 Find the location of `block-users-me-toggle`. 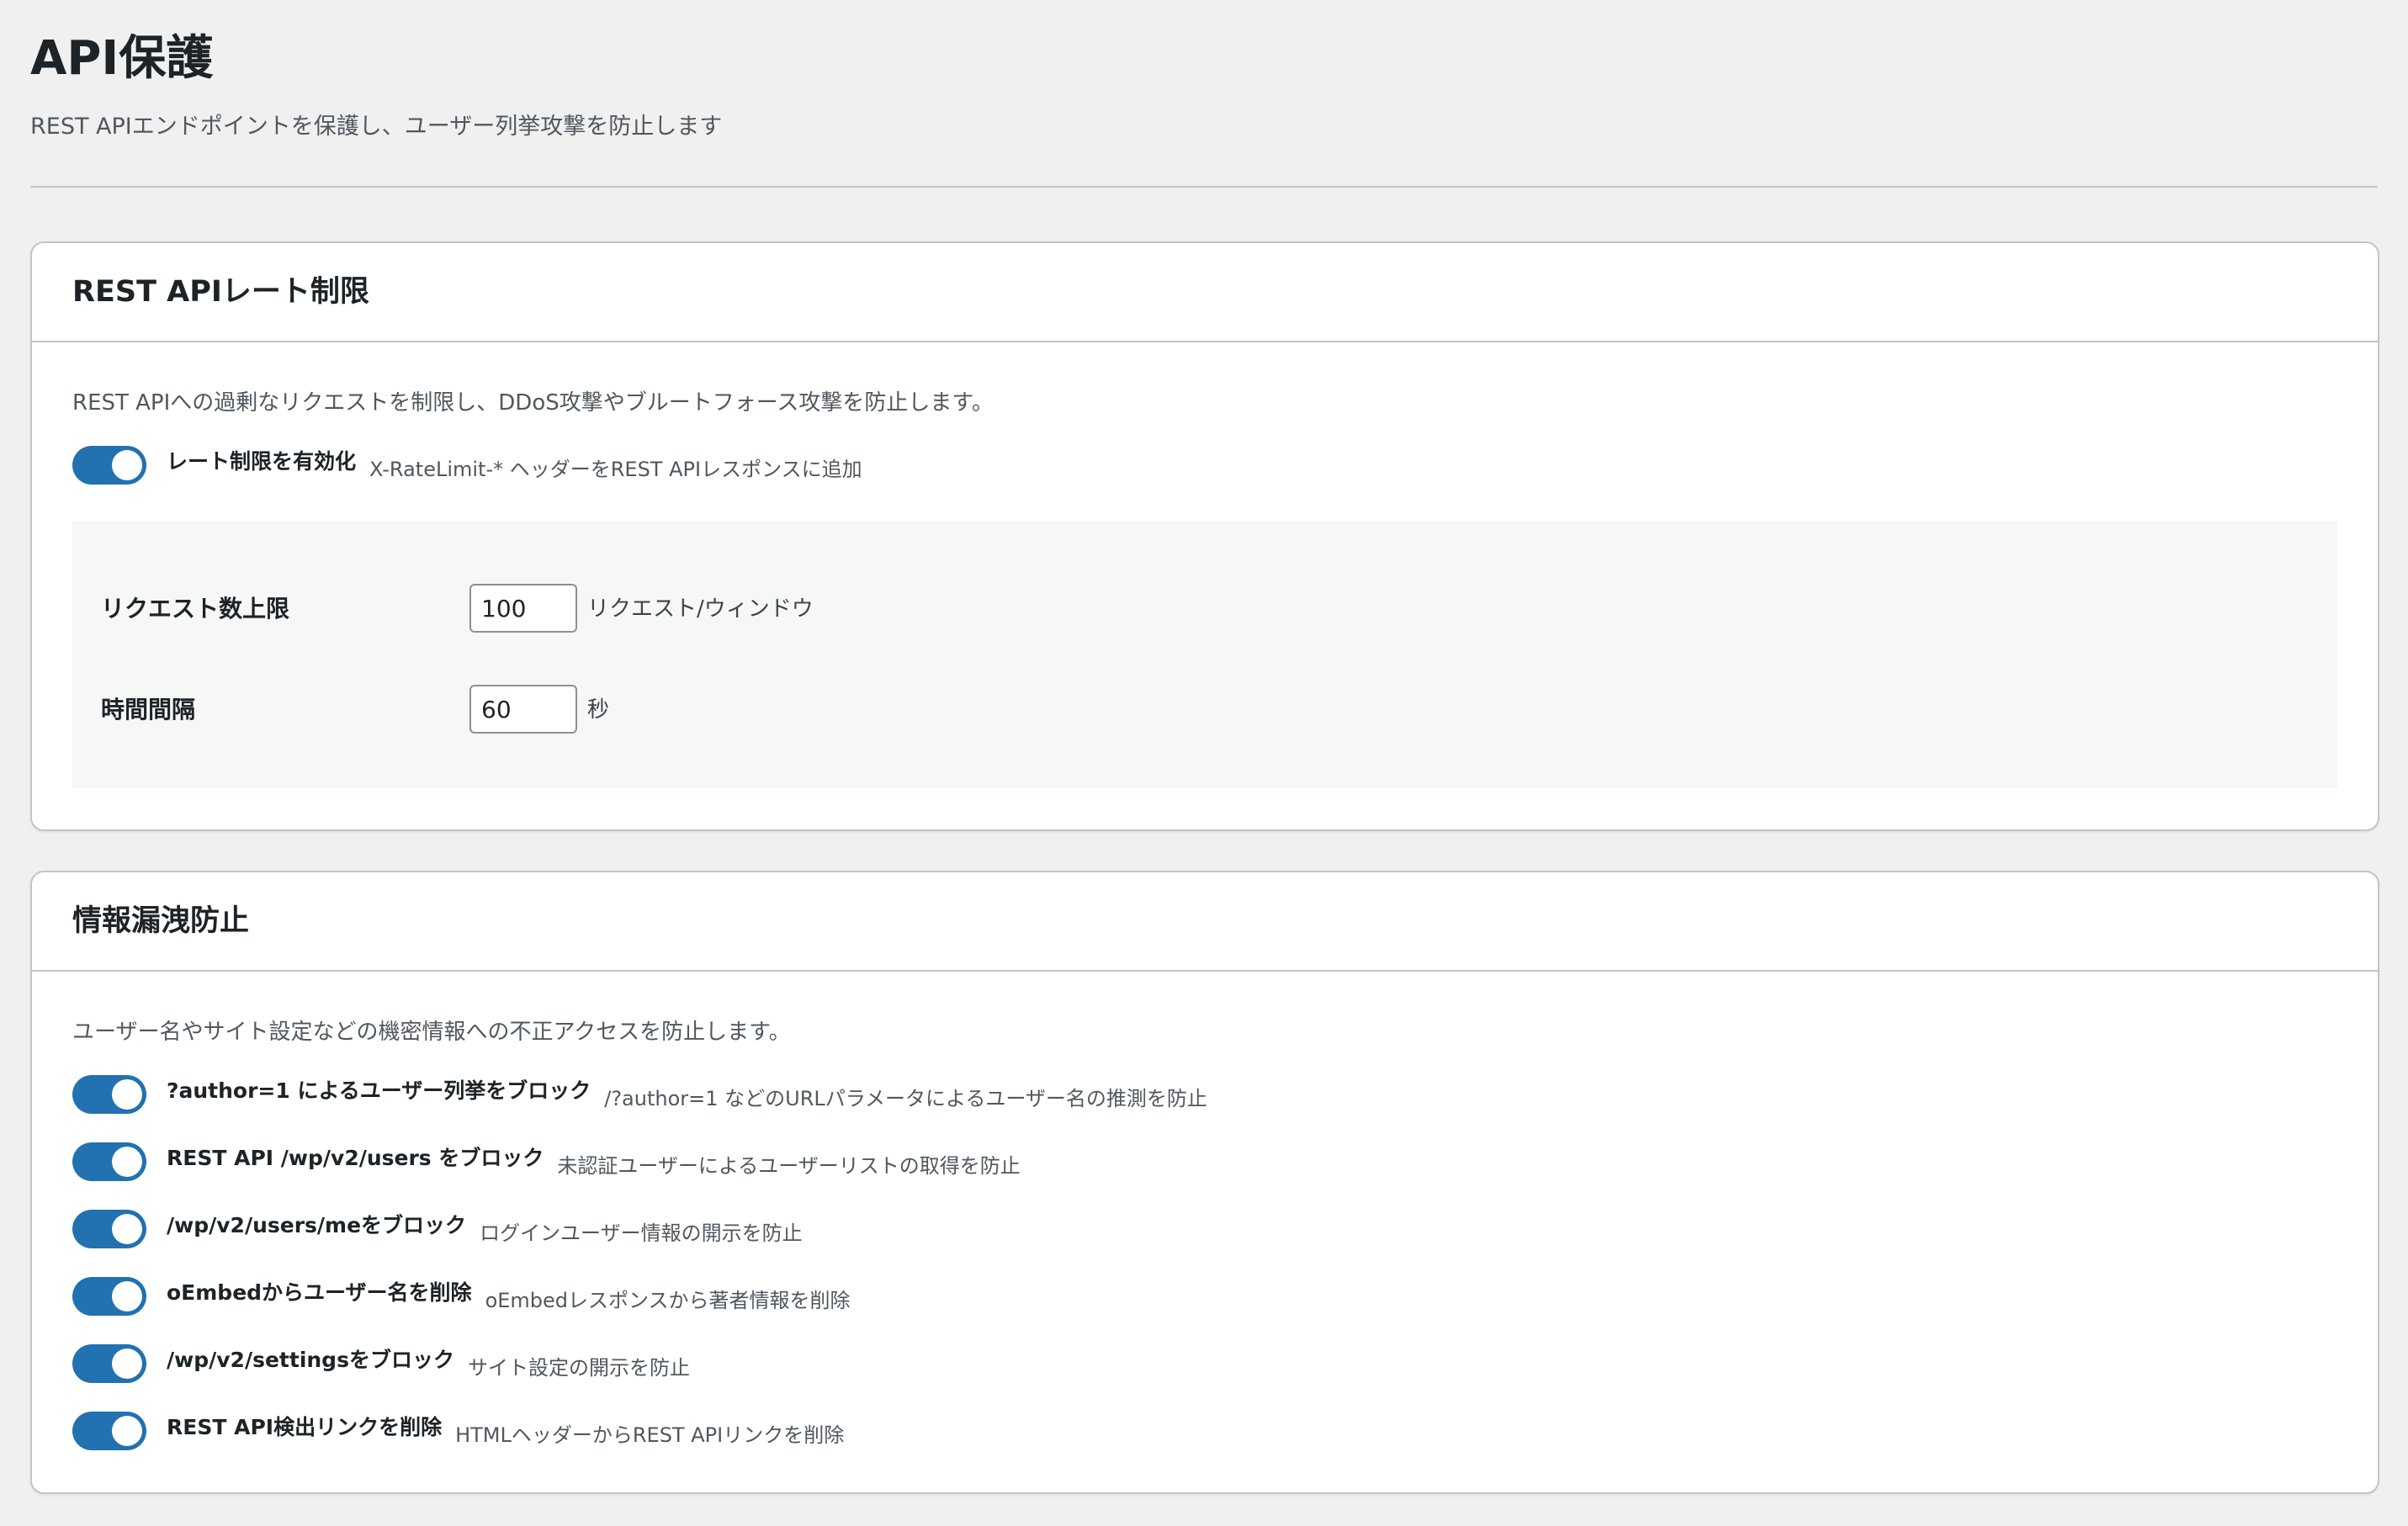

block-users-me-toggle is located at coordinates (109, 1229).